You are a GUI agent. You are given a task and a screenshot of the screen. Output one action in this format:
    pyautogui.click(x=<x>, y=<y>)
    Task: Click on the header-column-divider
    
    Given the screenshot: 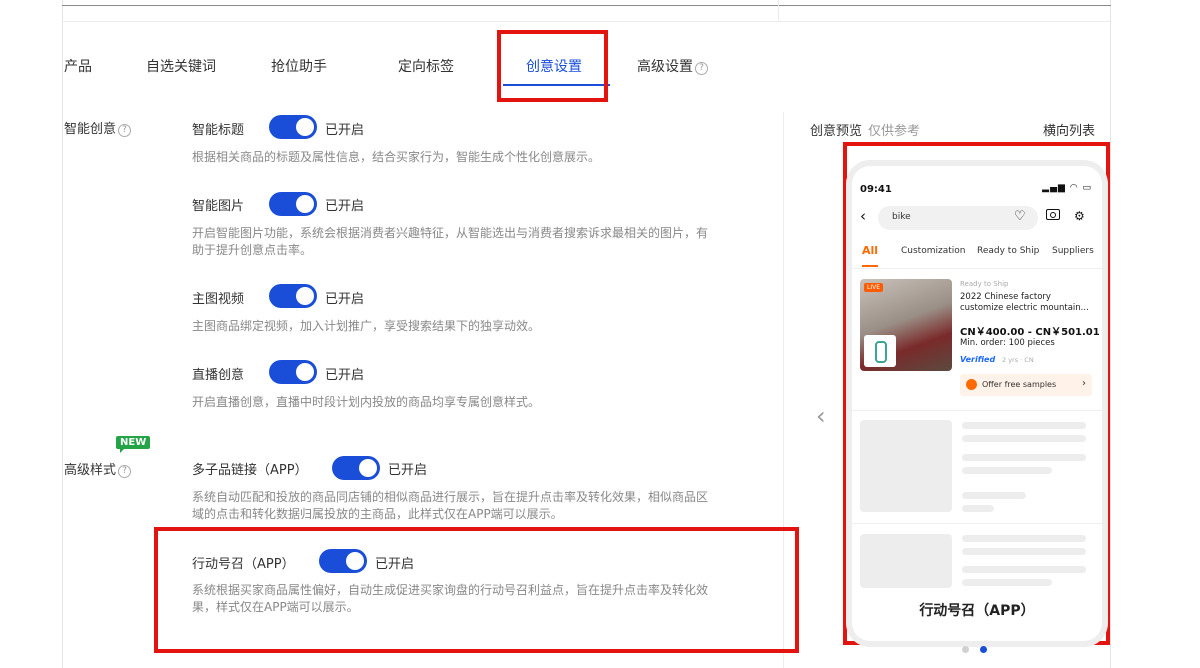 What is the action you would take?
    pyautogui.click(x=778, y=11)
    